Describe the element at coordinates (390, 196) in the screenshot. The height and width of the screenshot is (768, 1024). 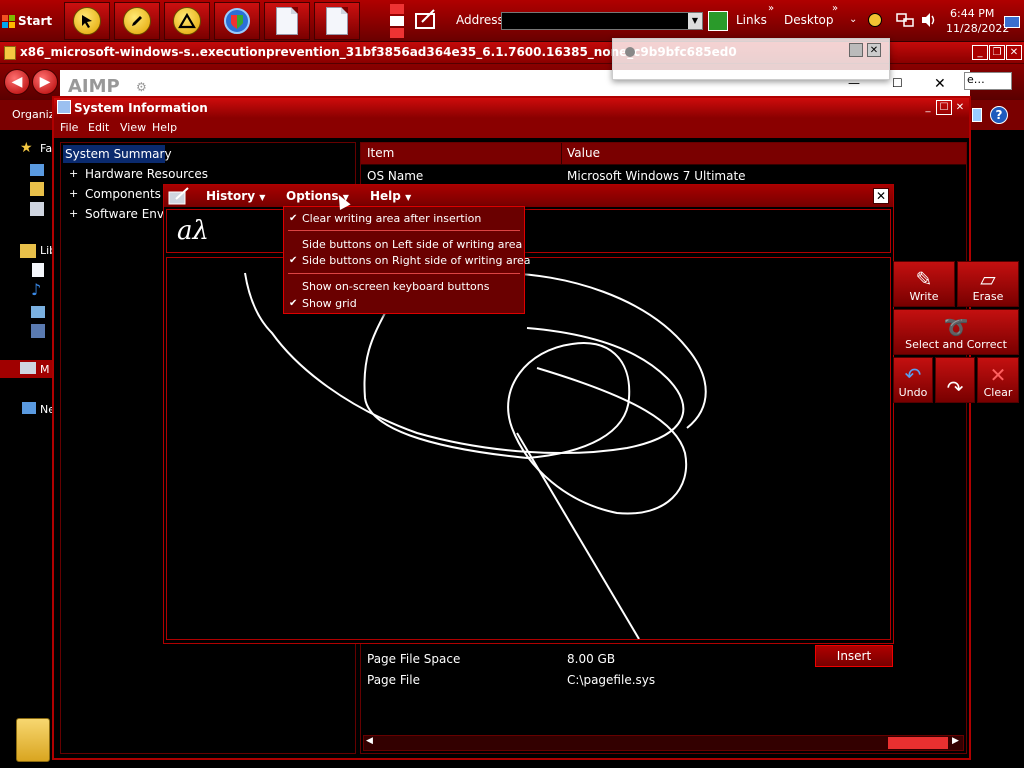
I see `menu-help: Help ▼` at that location.